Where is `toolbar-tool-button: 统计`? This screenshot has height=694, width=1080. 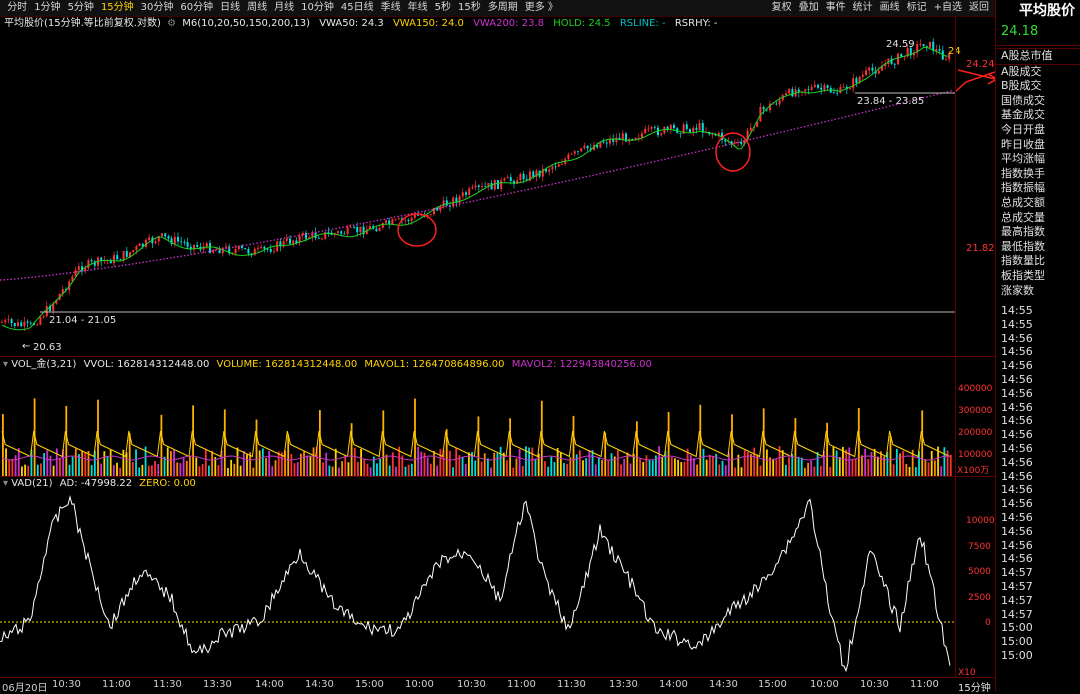
toolbar-tool-button: 统计 is located at coordinates (863, 8).